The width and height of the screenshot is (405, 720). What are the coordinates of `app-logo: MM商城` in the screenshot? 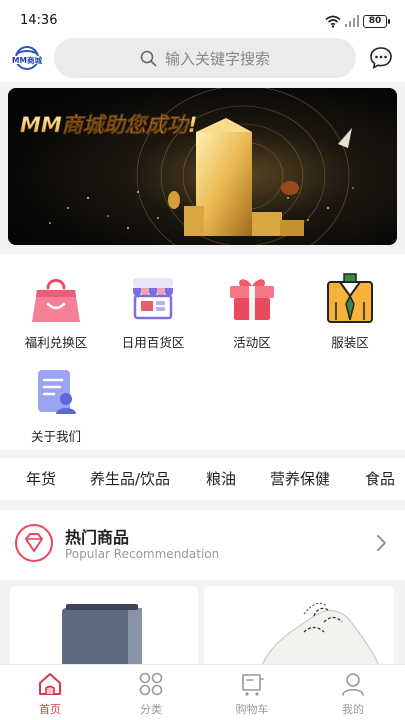 It's located at (27, 58).